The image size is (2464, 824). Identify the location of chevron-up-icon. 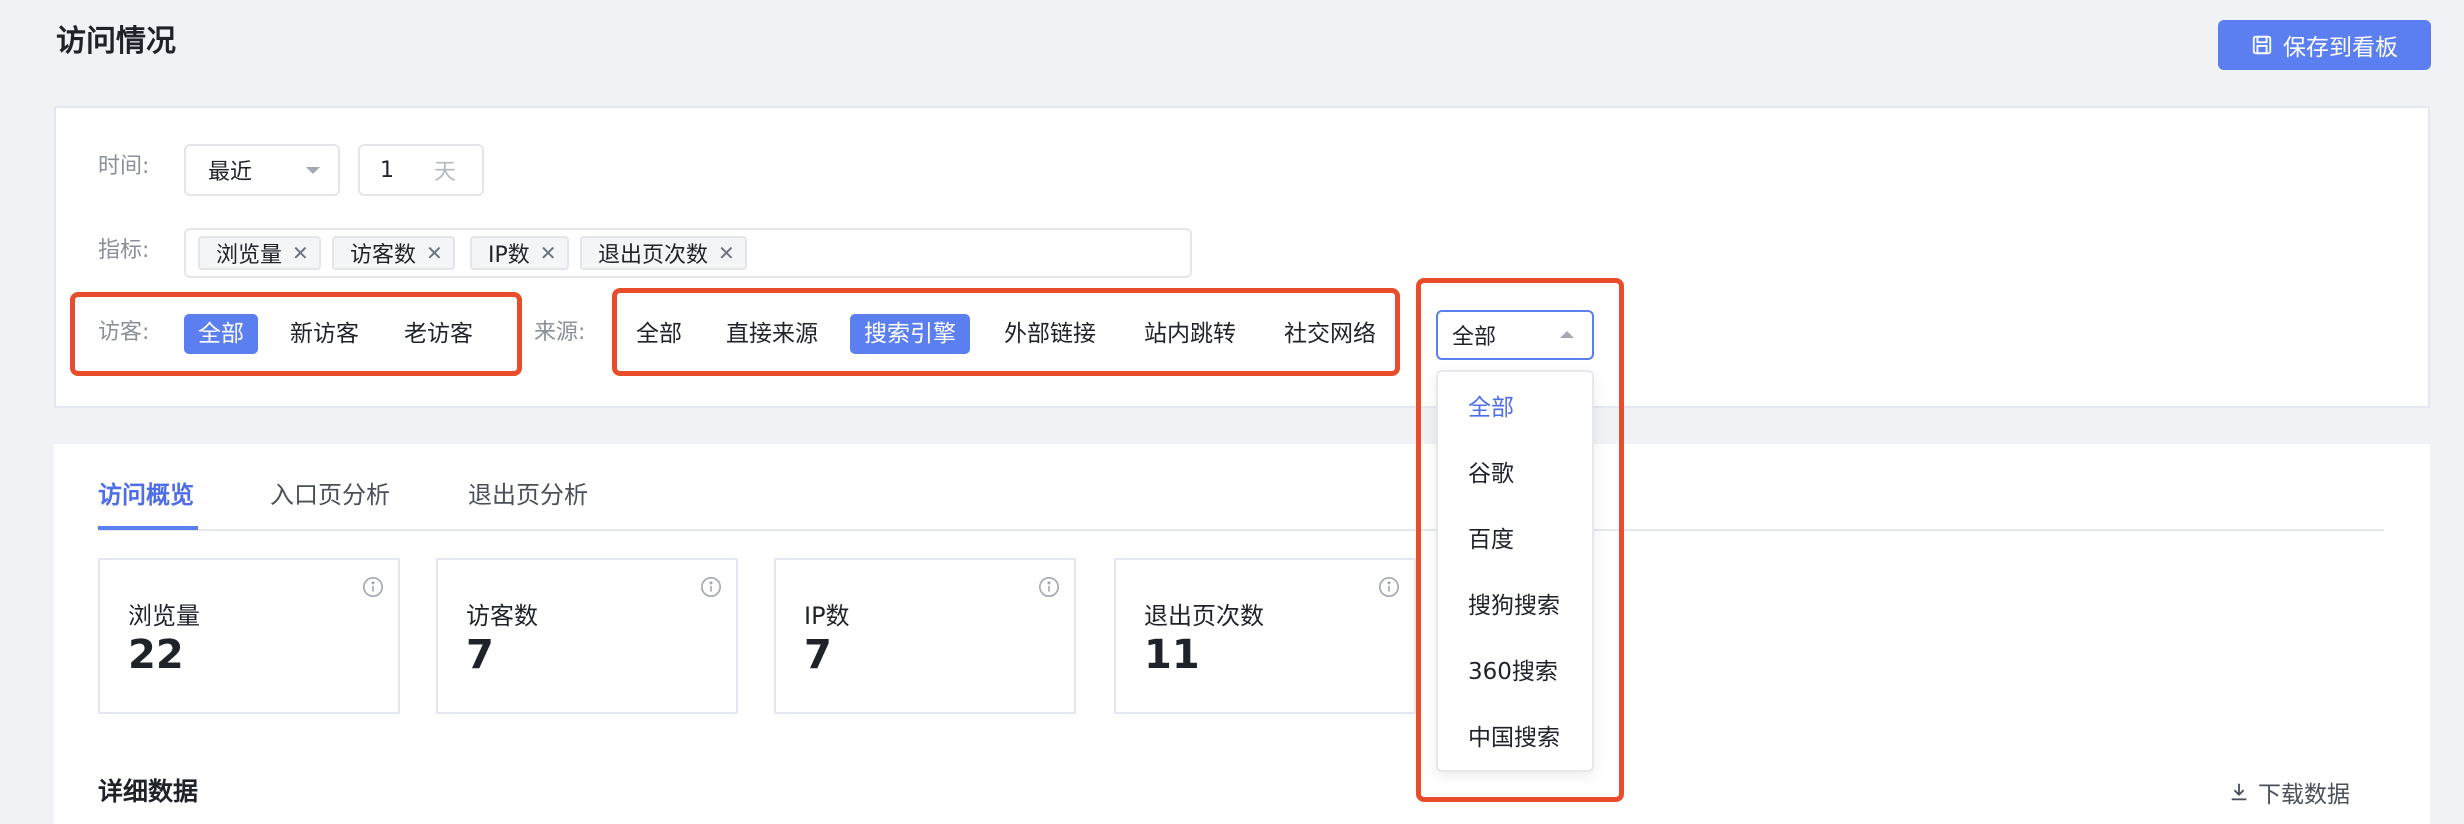
(1567, 334).